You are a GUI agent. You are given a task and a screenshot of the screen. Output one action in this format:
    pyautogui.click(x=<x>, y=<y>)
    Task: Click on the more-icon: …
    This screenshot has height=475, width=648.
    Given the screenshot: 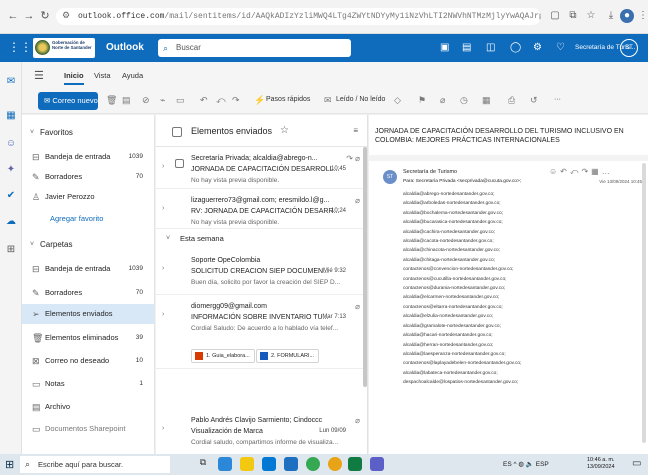 What is the action you would take?
    pyautogui.click(x=607, y=171)
    